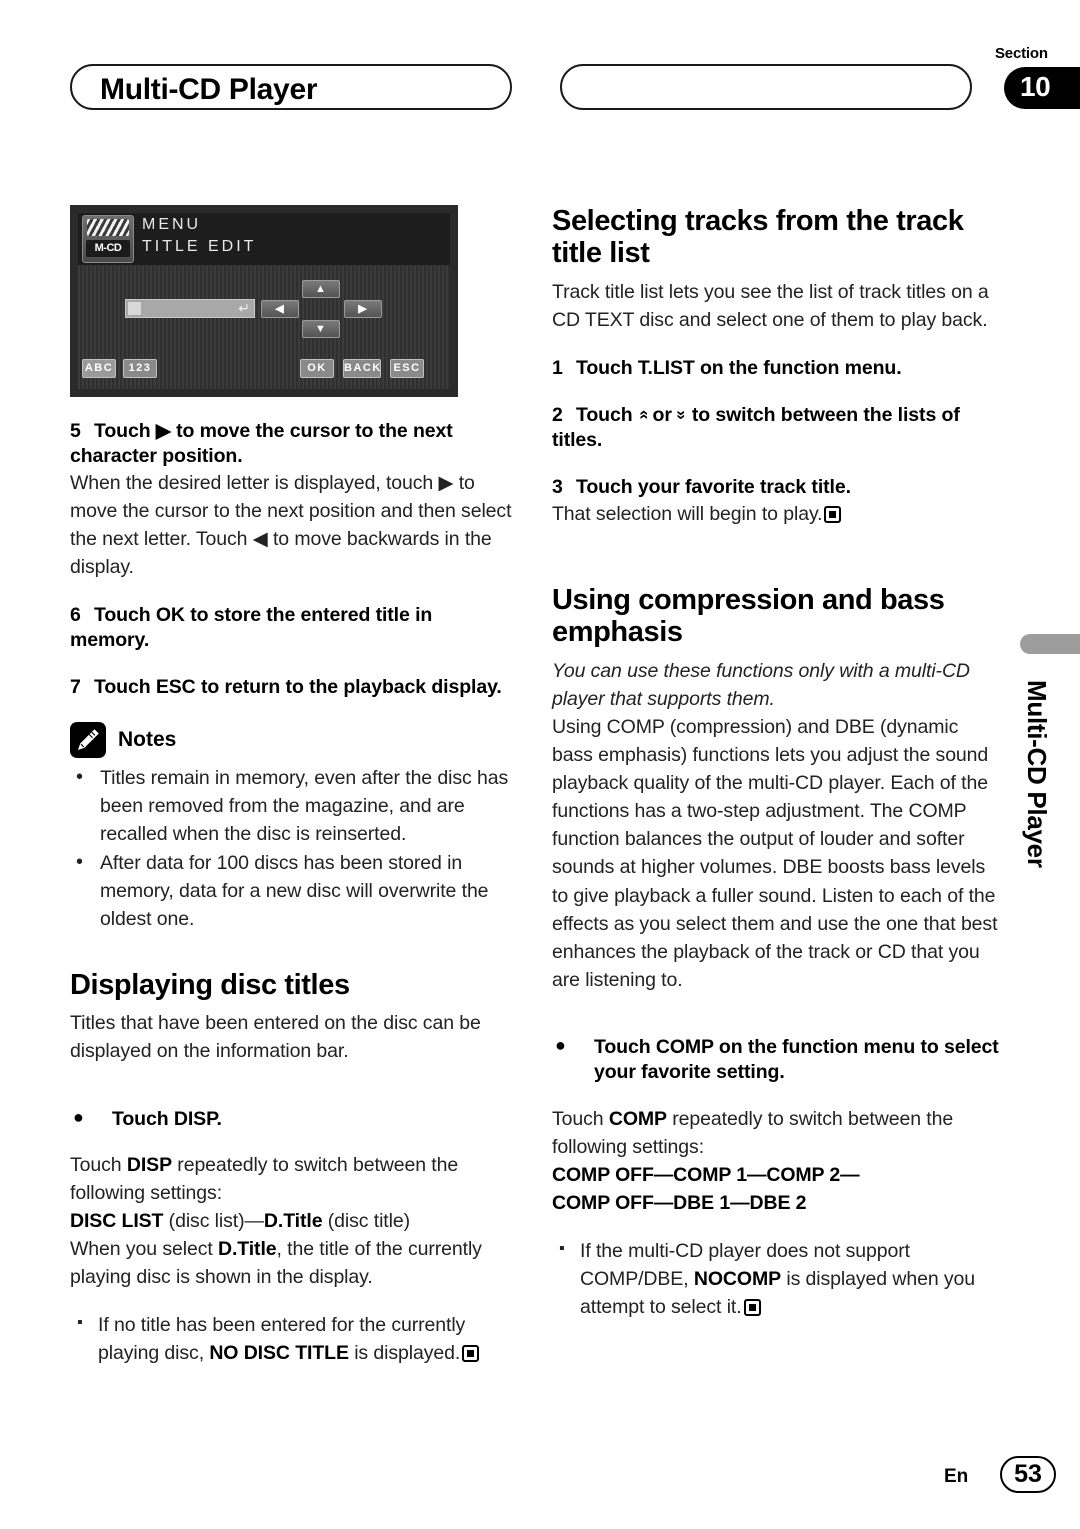 The height and width of the screenshot is (1529, 1080). Describe the element at coordinates (125, 431) in the screenshot. I see `step-5-text-a: Touch` at that location.